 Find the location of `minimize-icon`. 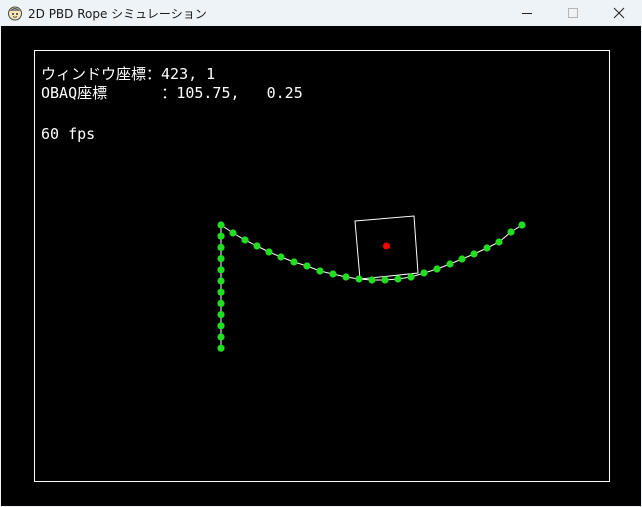

minimize-icon is located at coordinates (527, 13).